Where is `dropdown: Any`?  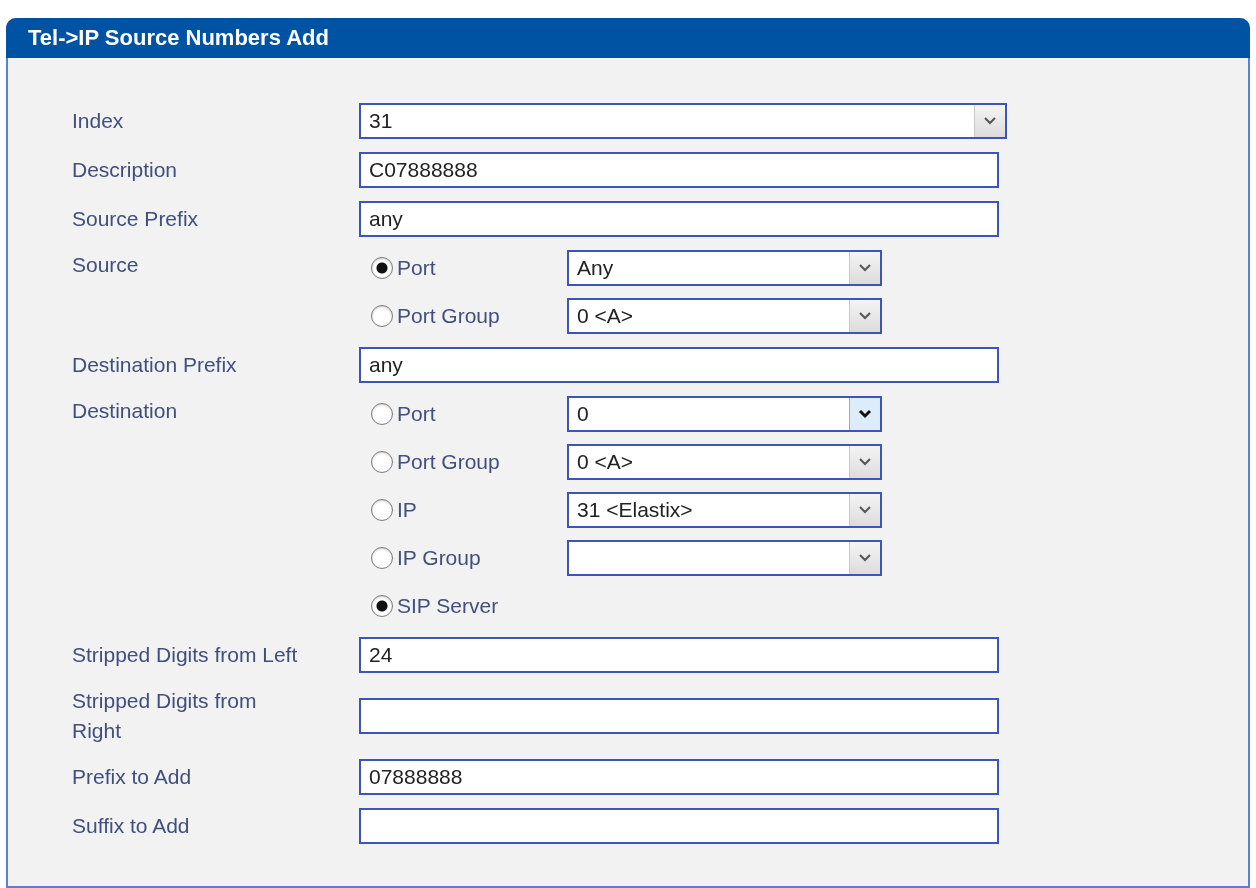 dropdown: Any is located at coordinates (724, 268).